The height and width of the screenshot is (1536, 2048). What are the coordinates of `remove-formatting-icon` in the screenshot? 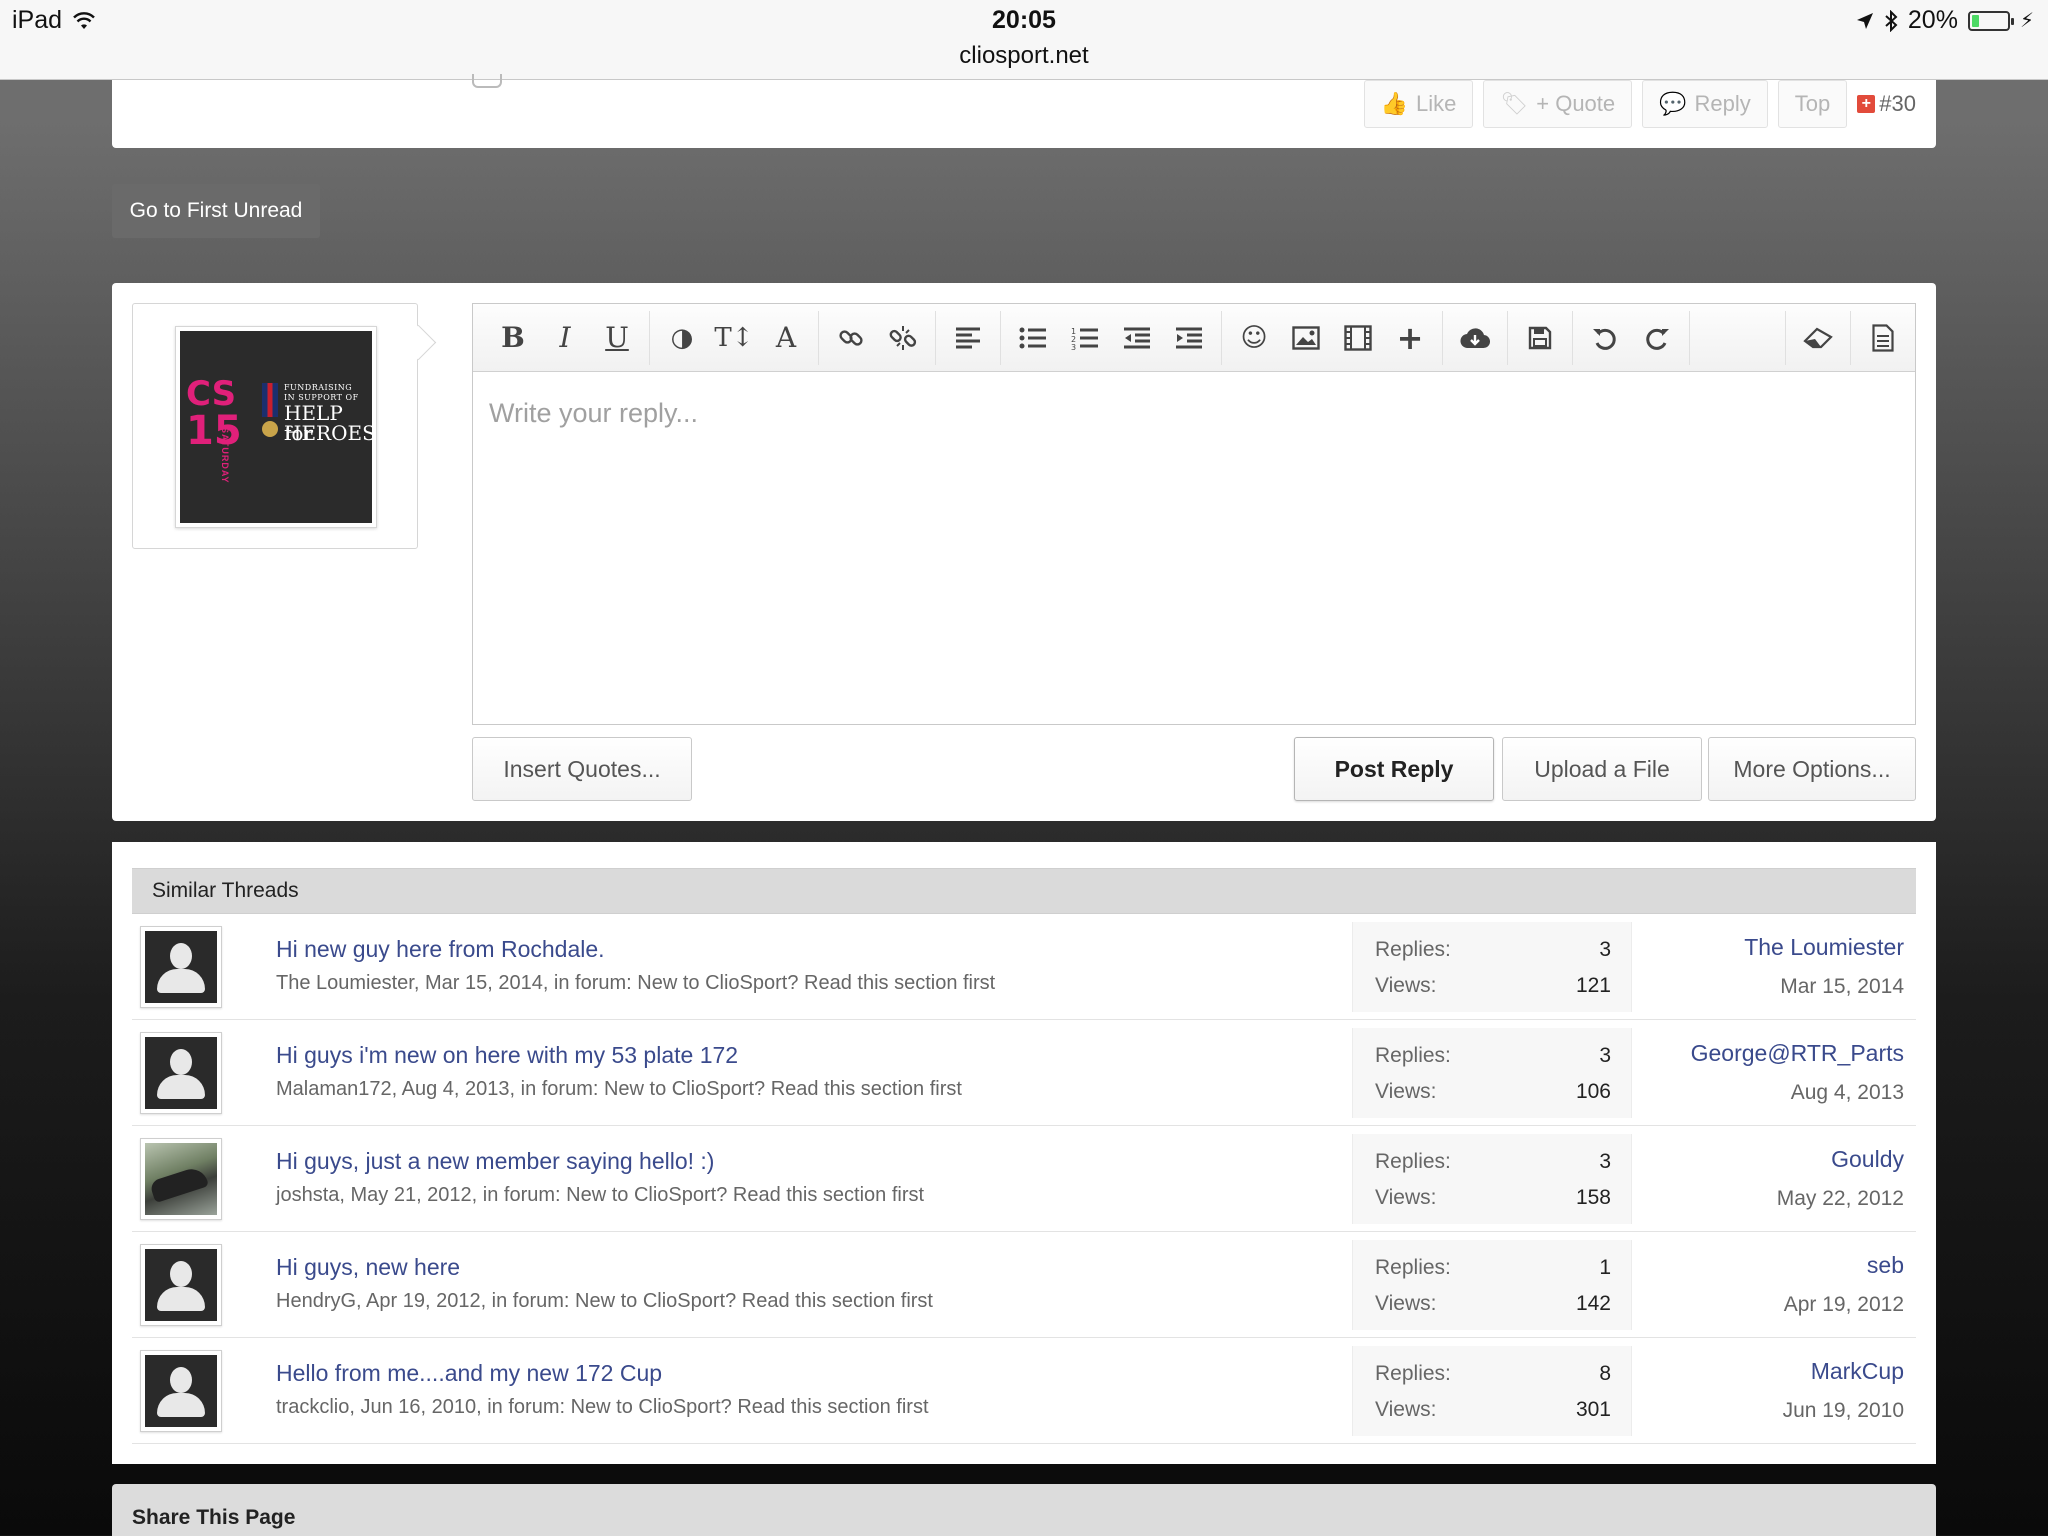 It's located at (1818, 338).